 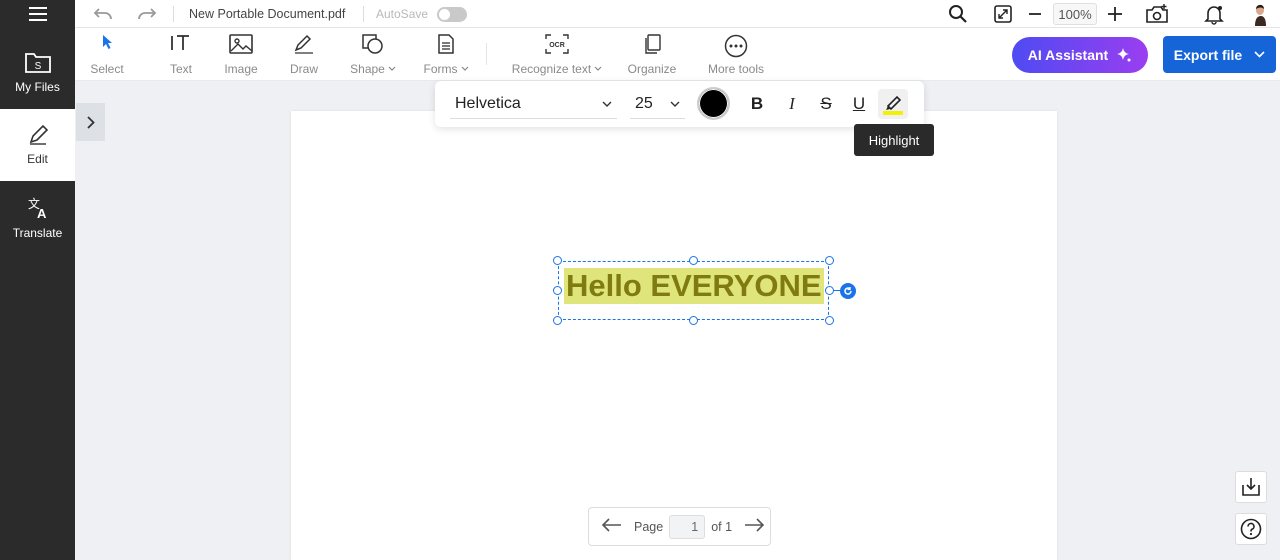 I want to click on tool-draw: Draw, so click(x=304, y=55).